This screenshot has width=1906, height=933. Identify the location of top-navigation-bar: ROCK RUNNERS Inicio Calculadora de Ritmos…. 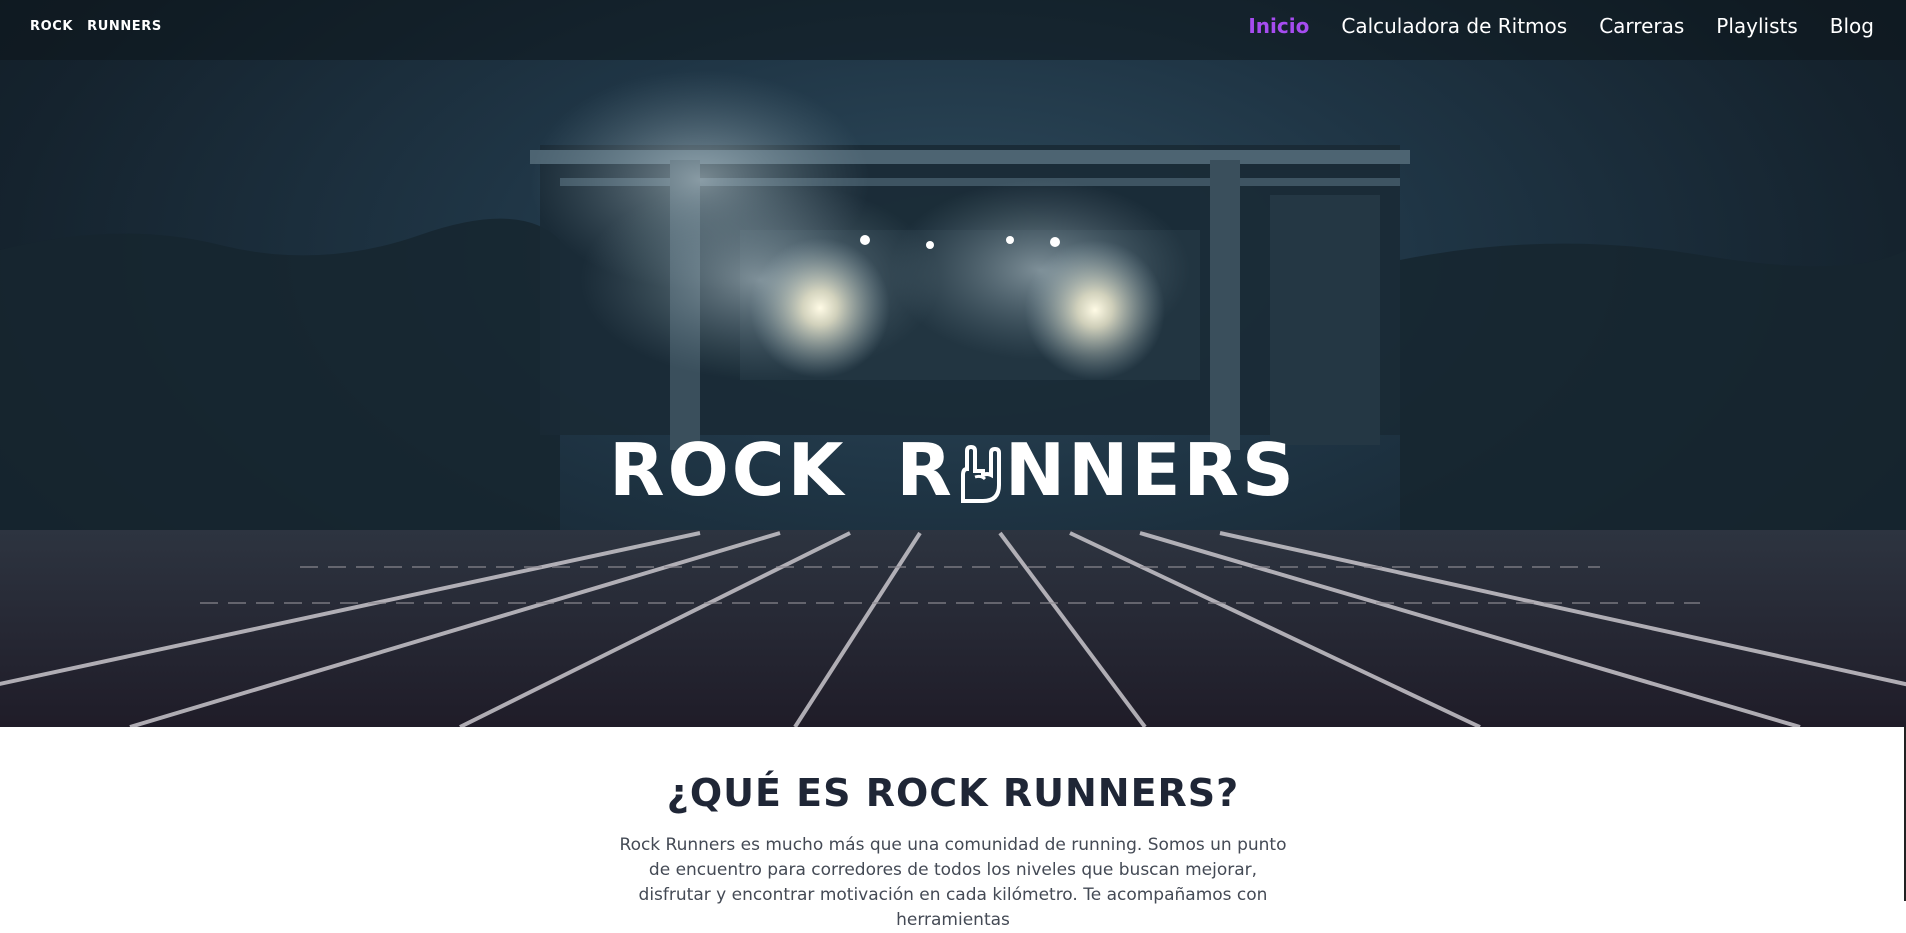
(953, 28).